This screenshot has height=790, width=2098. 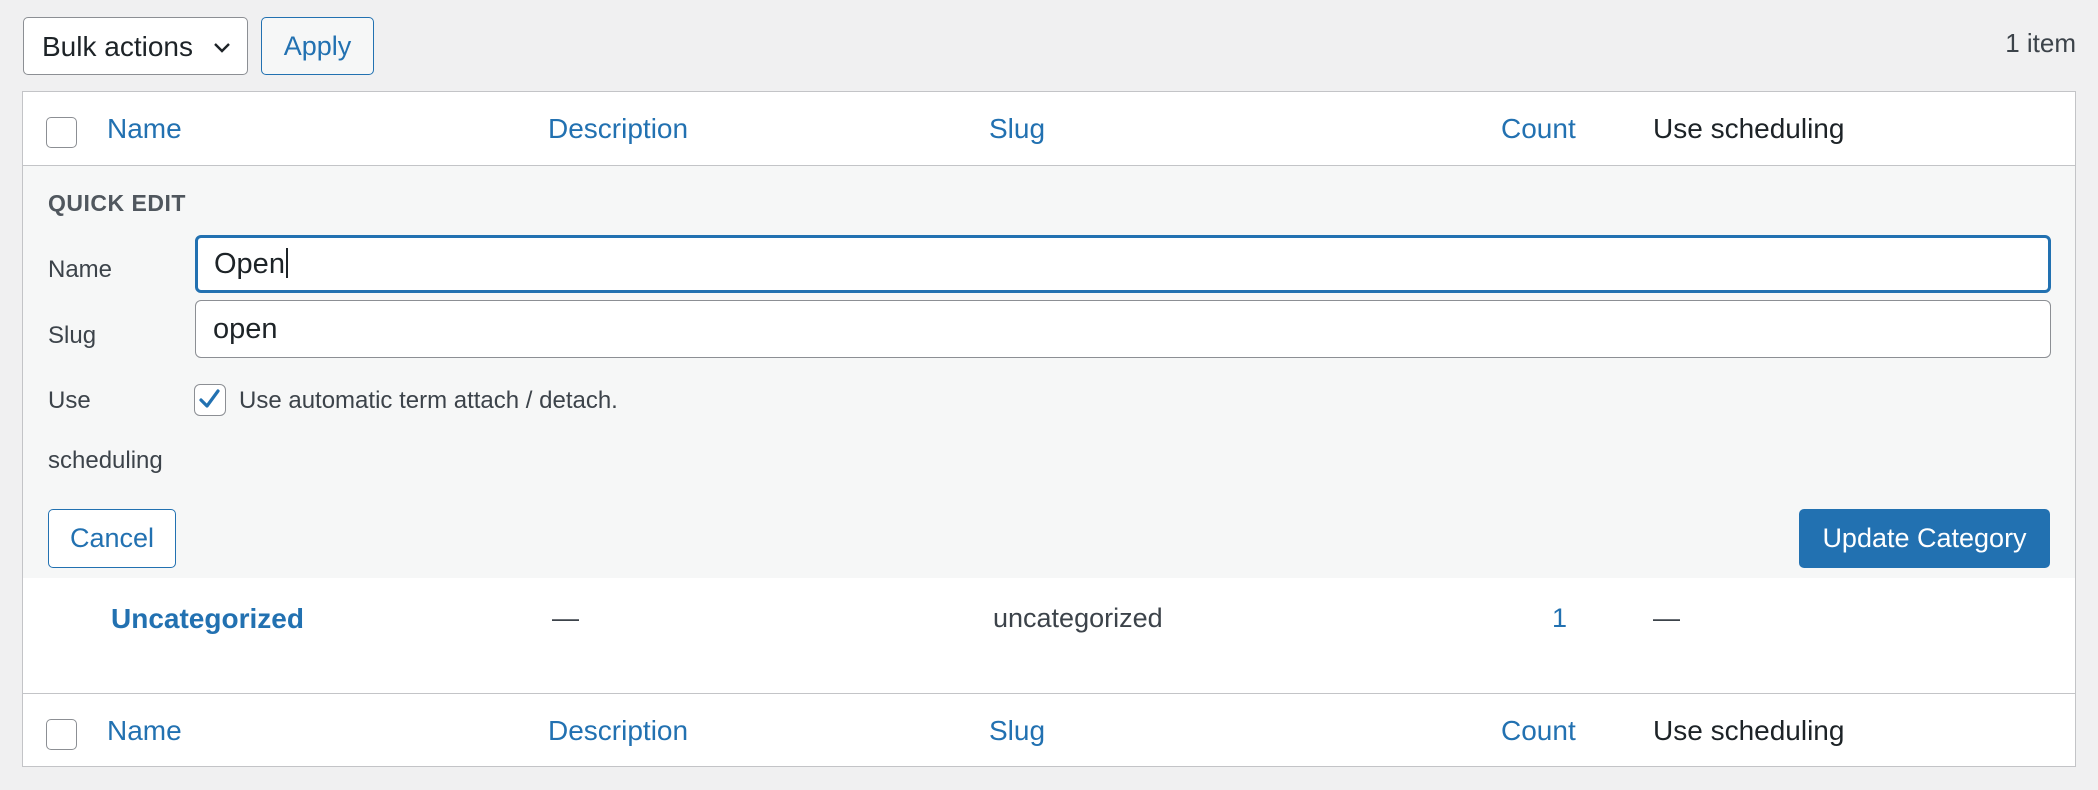 I want to click on name-field-label: Name, so click(x=80, y=269).